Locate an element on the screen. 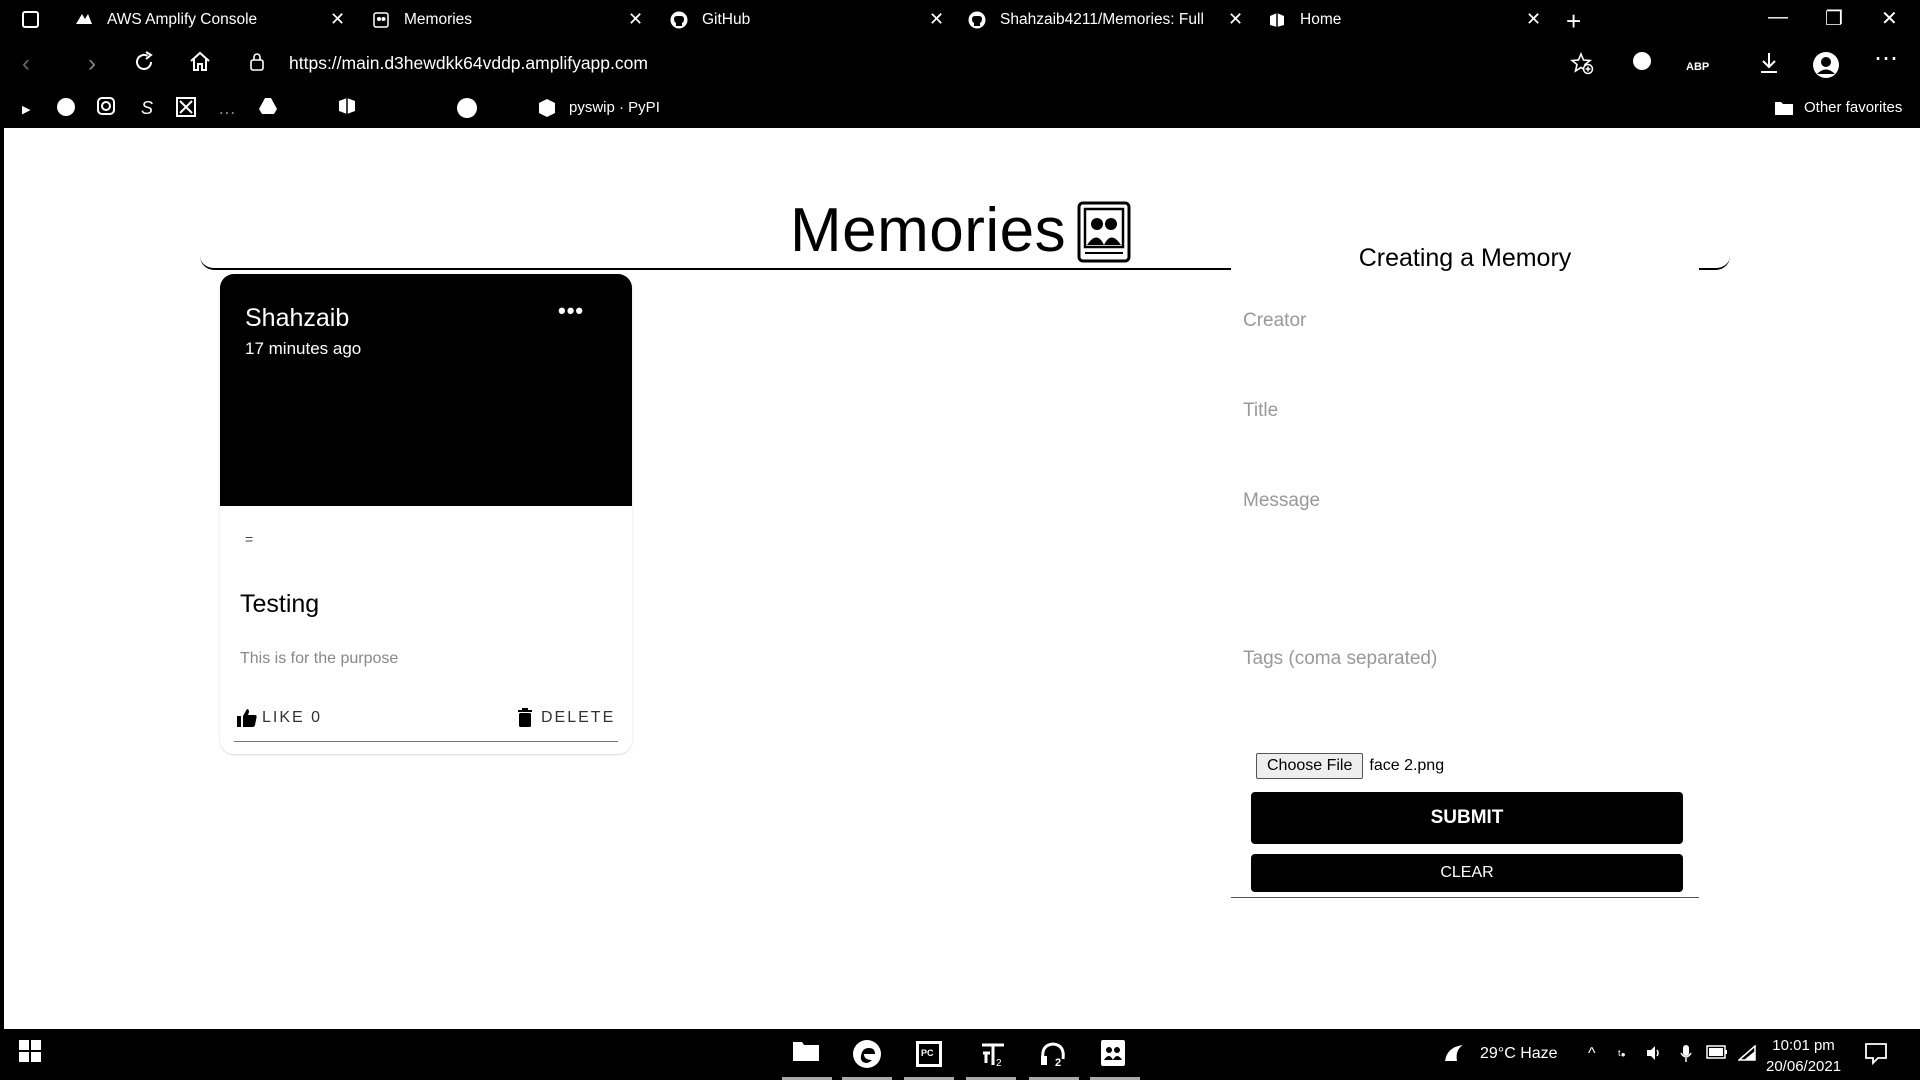 This screenshot has width=1920, height=1080. svg-text: PC is located at coordinates (927, 1053).